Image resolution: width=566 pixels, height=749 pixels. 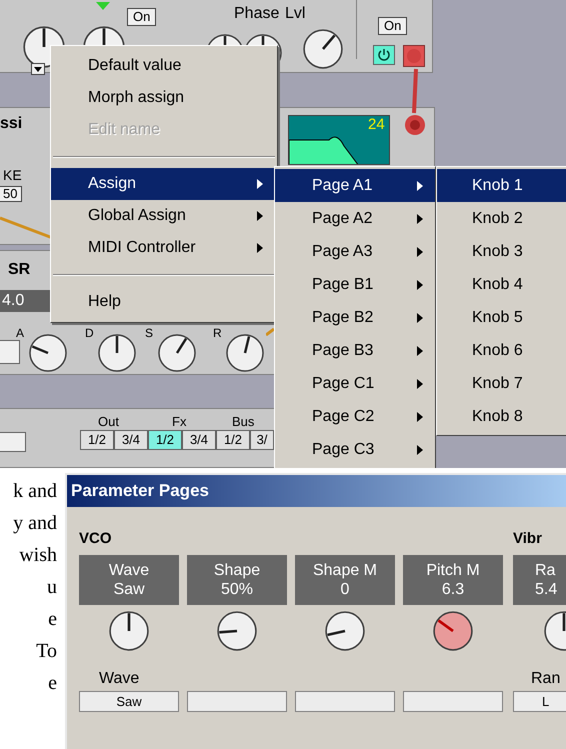 What do you see at coordinates (501, 416) in the screenshot?
I see `menu-item: Knob 8` at bounding box center [501, 416].